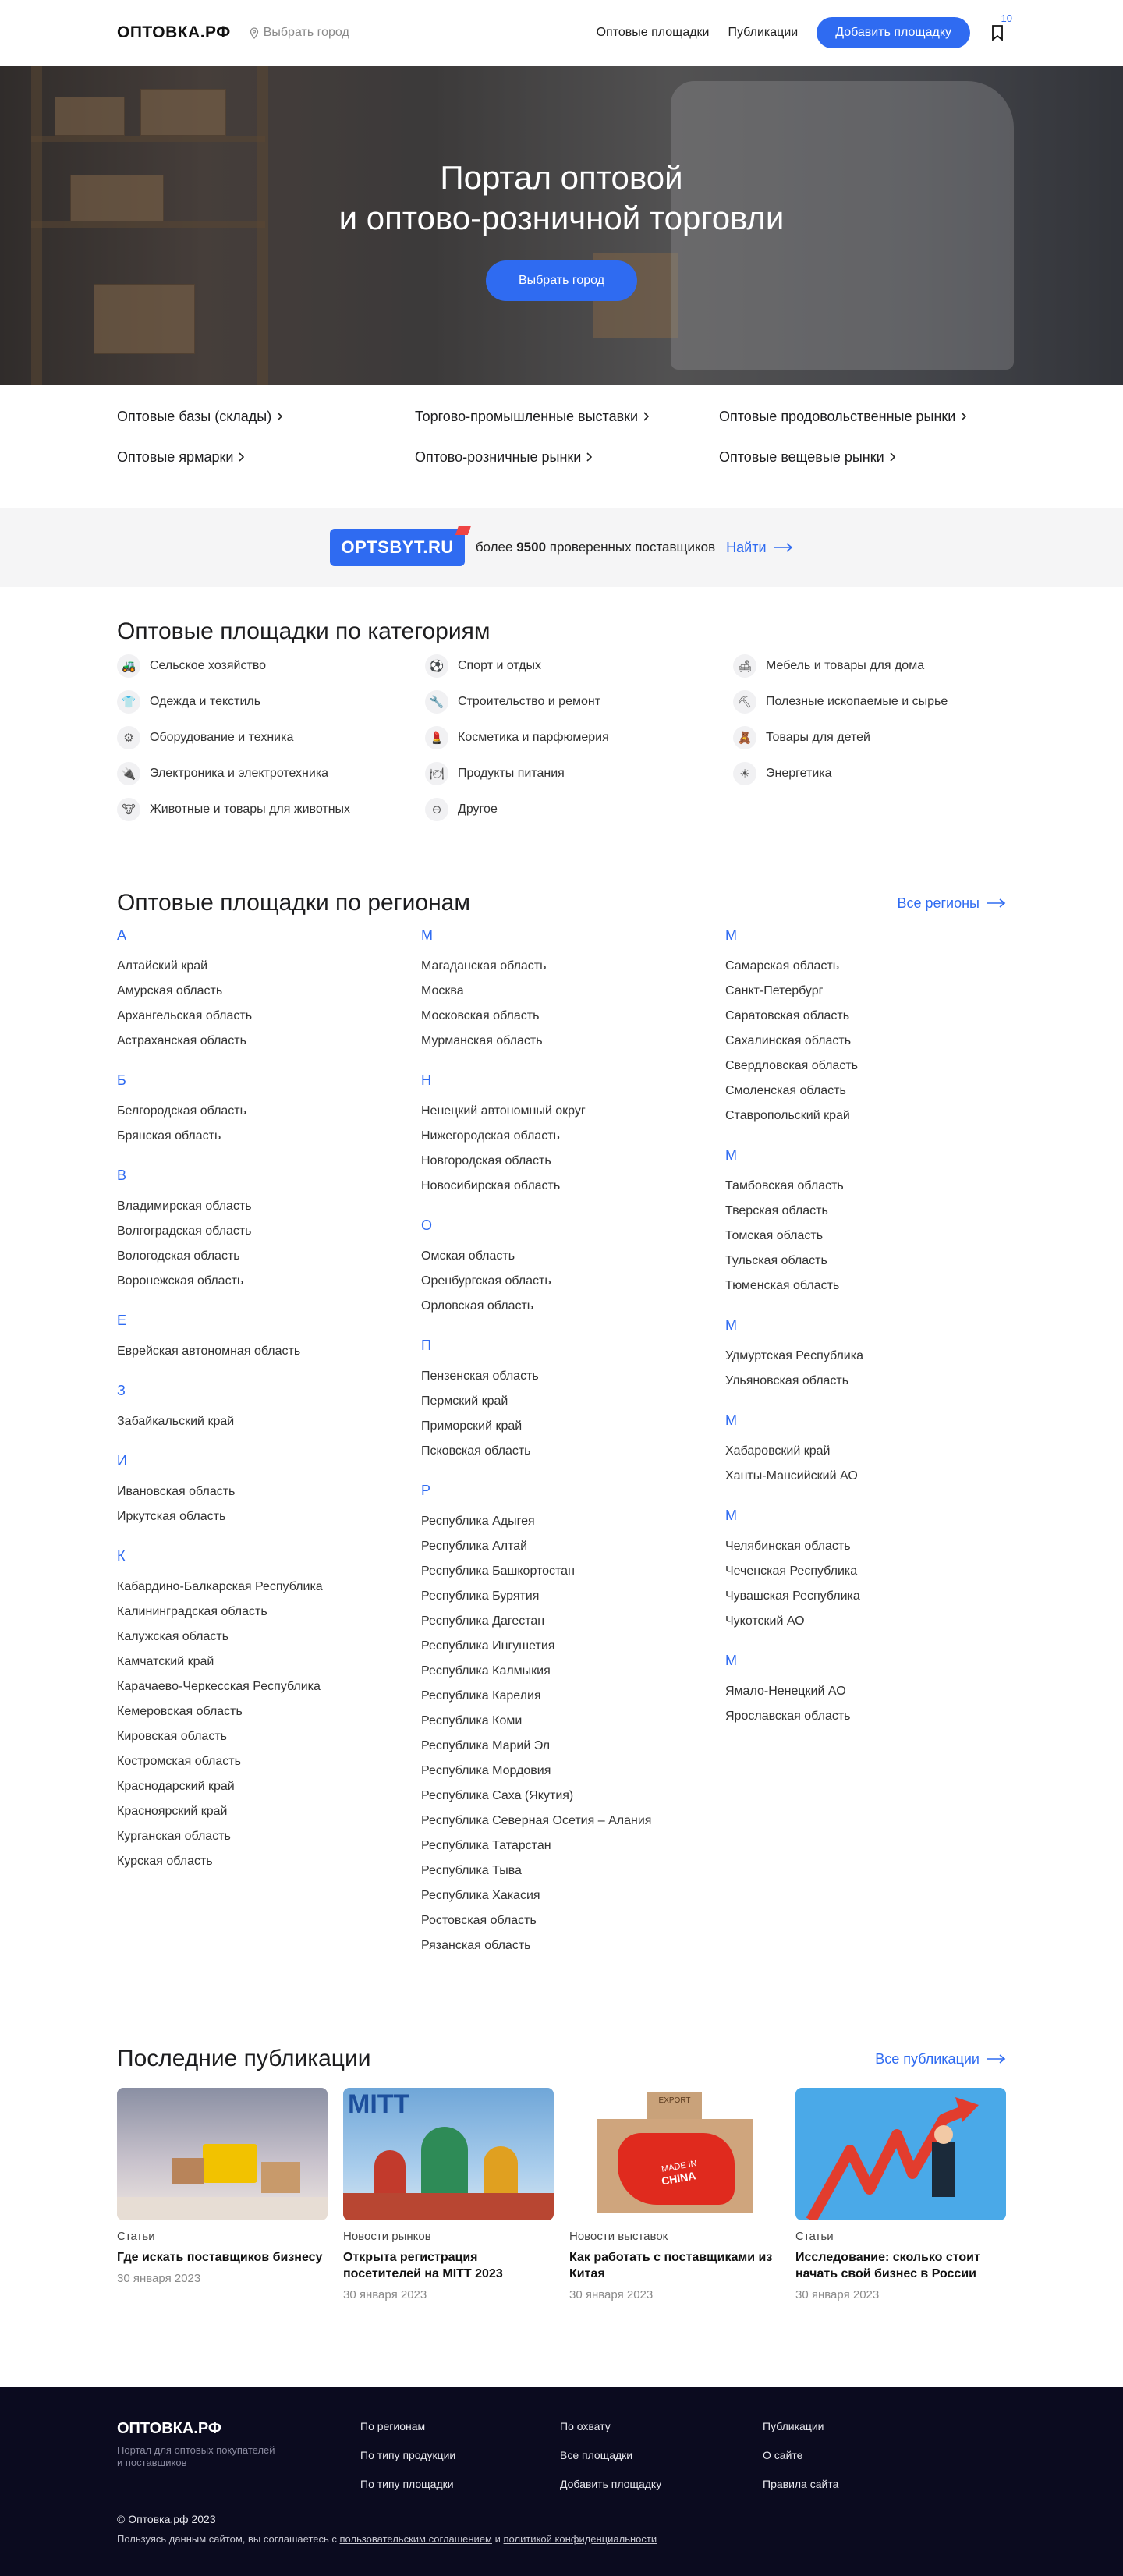 This screenshot has height=2576, width=1123. I want to click on region-link: Курская область, so click(269, 1862).